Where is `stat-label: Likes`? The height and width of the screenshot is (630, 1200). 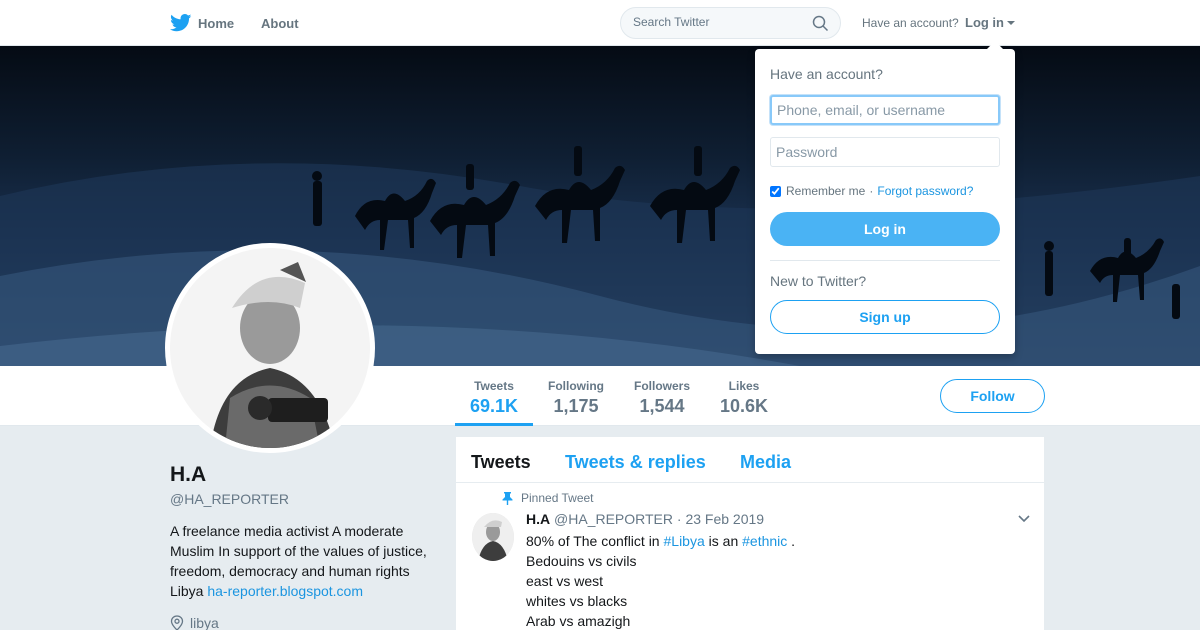
stat-label: Likes is located at coordinates (744, 386).